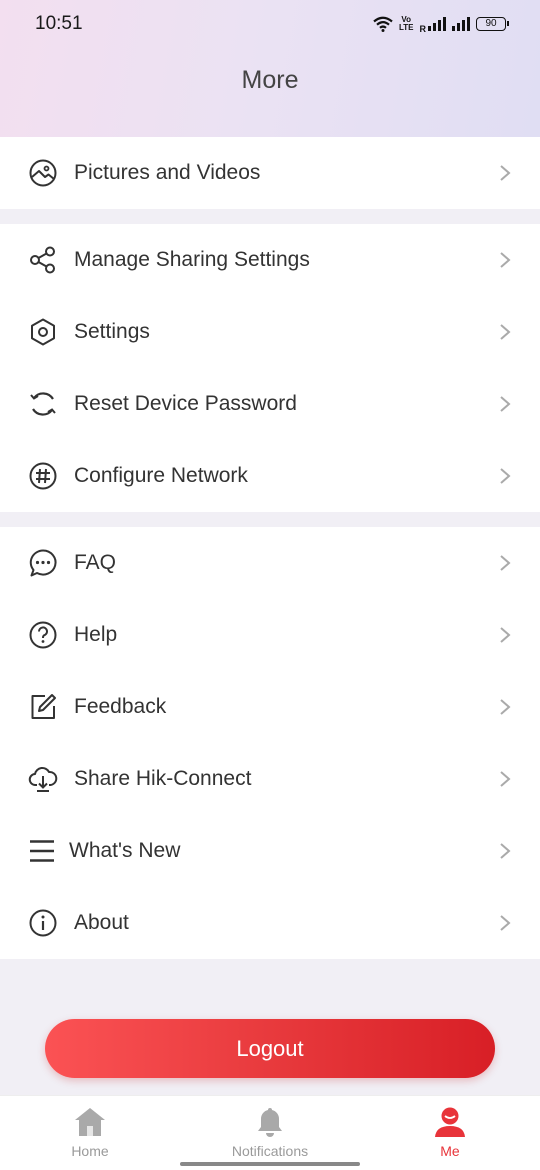 Image resolution: width=540 pixels, height=1170 pixels. What do you see at coordinates (43, 923) in the screenshot?
I see `info-circle-icon` at bounding box center [43, 923].